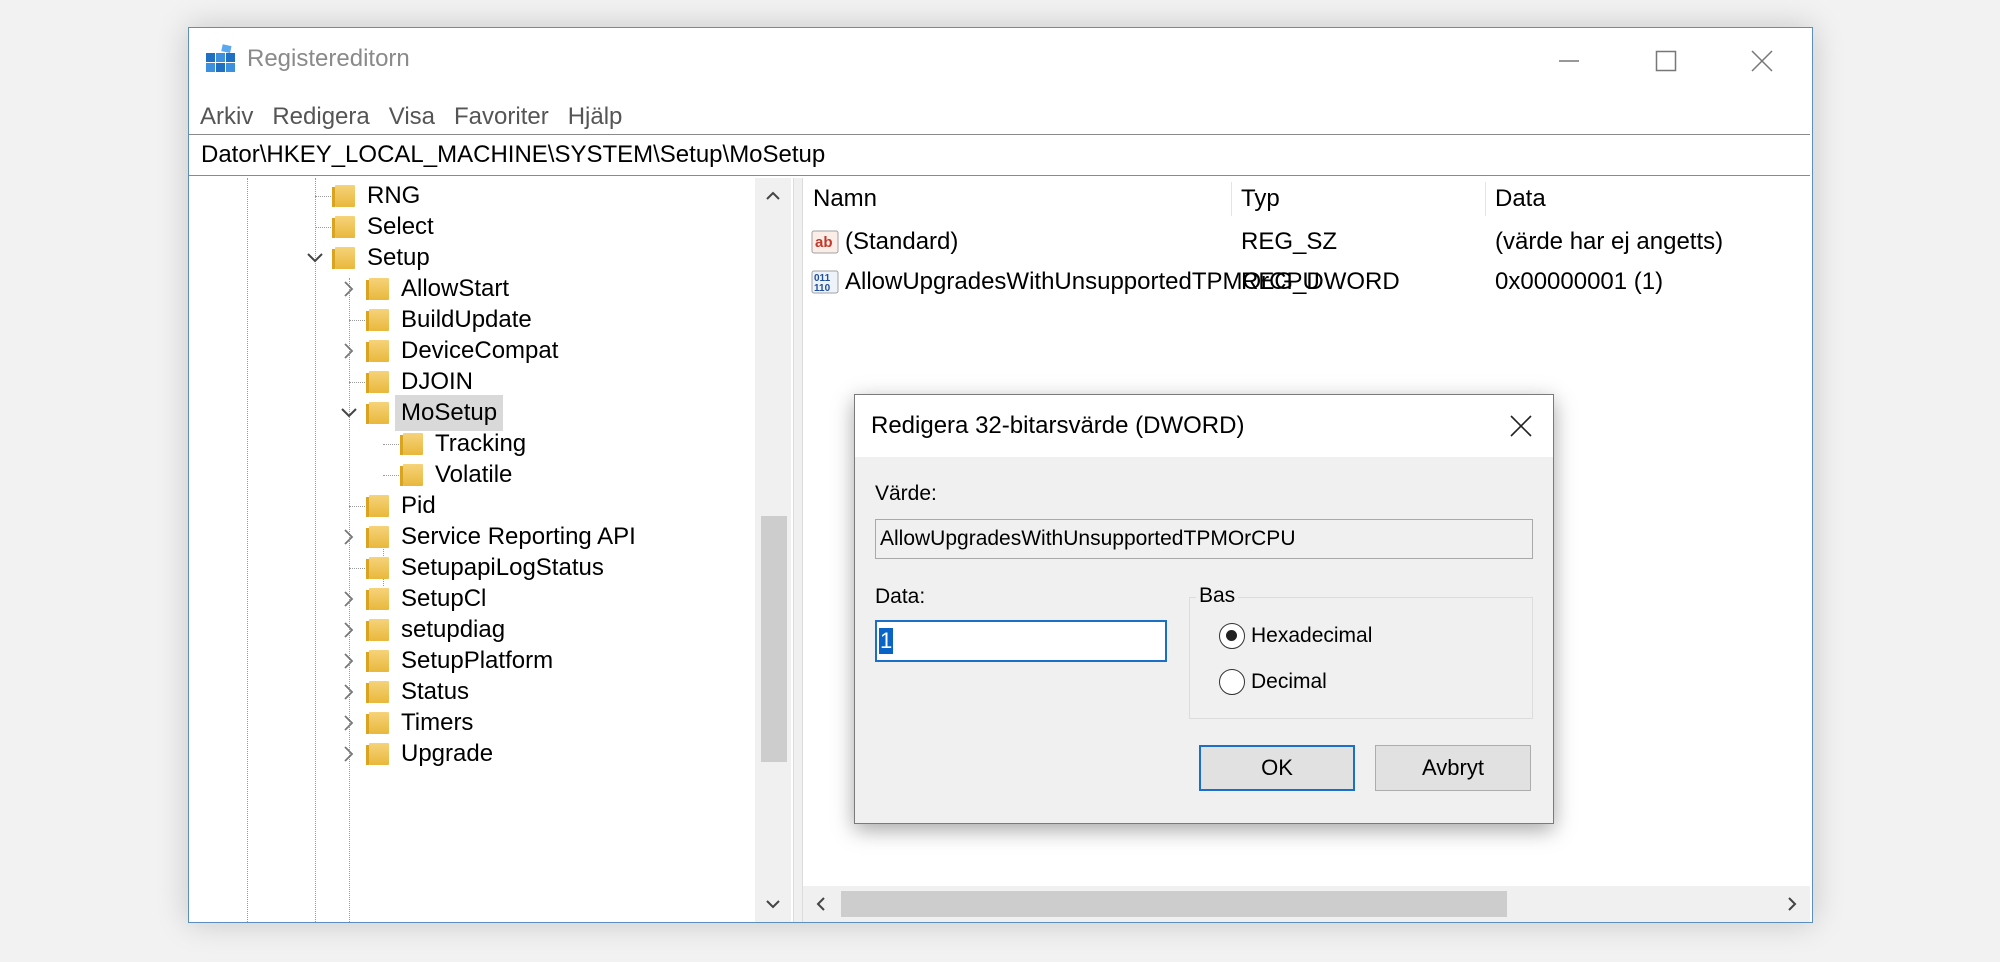  Describe the element at coordinates (1361, 658) in the screenshot. I see `base-group` at that location.